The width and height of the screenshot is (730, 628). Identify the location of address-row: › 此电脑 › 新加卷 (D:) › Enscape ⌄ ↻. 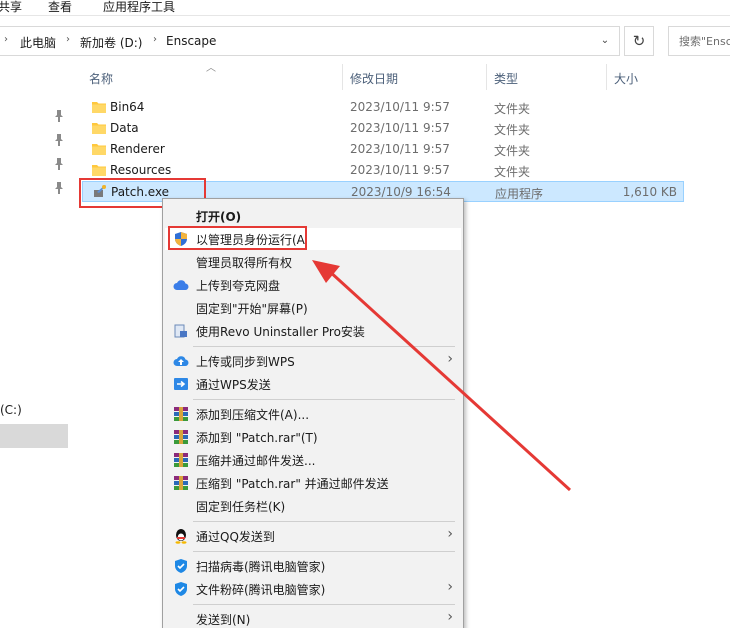
(365, 41).